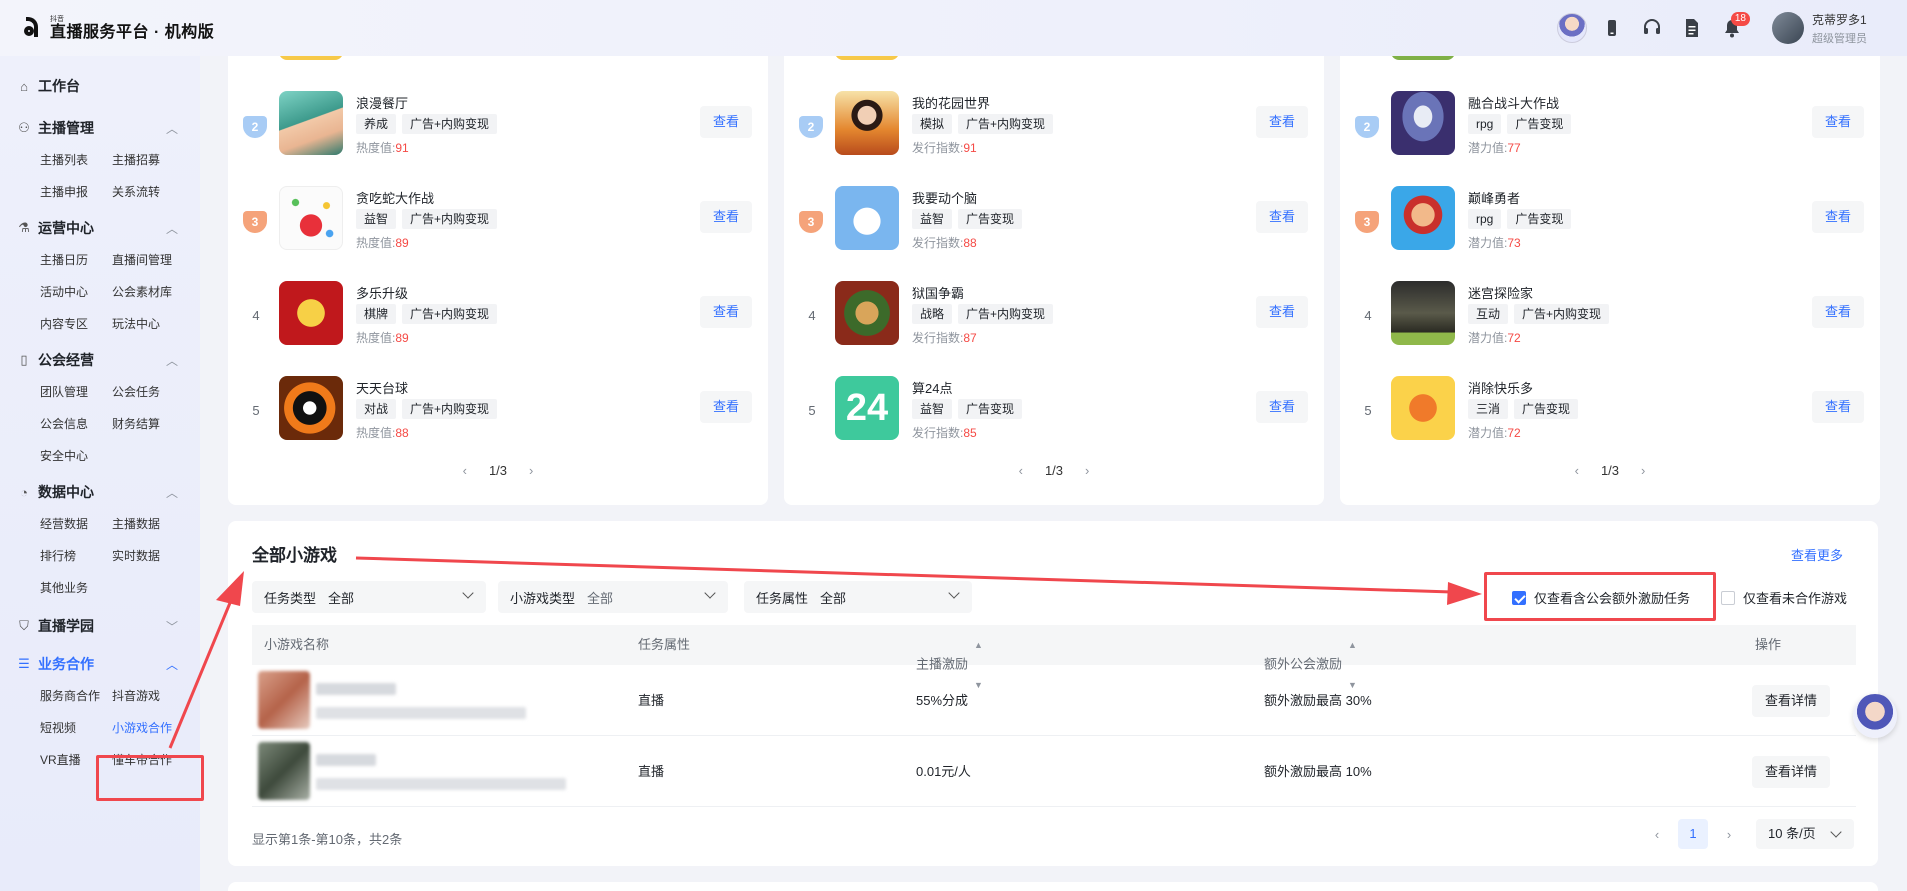 Image resolution: width=1907 pixels, height=891 pixels. What do you see at coordinates (57, 19) in the screenshot?
I see `logo-small-text: 抖音` at bounding box center [57, 19].